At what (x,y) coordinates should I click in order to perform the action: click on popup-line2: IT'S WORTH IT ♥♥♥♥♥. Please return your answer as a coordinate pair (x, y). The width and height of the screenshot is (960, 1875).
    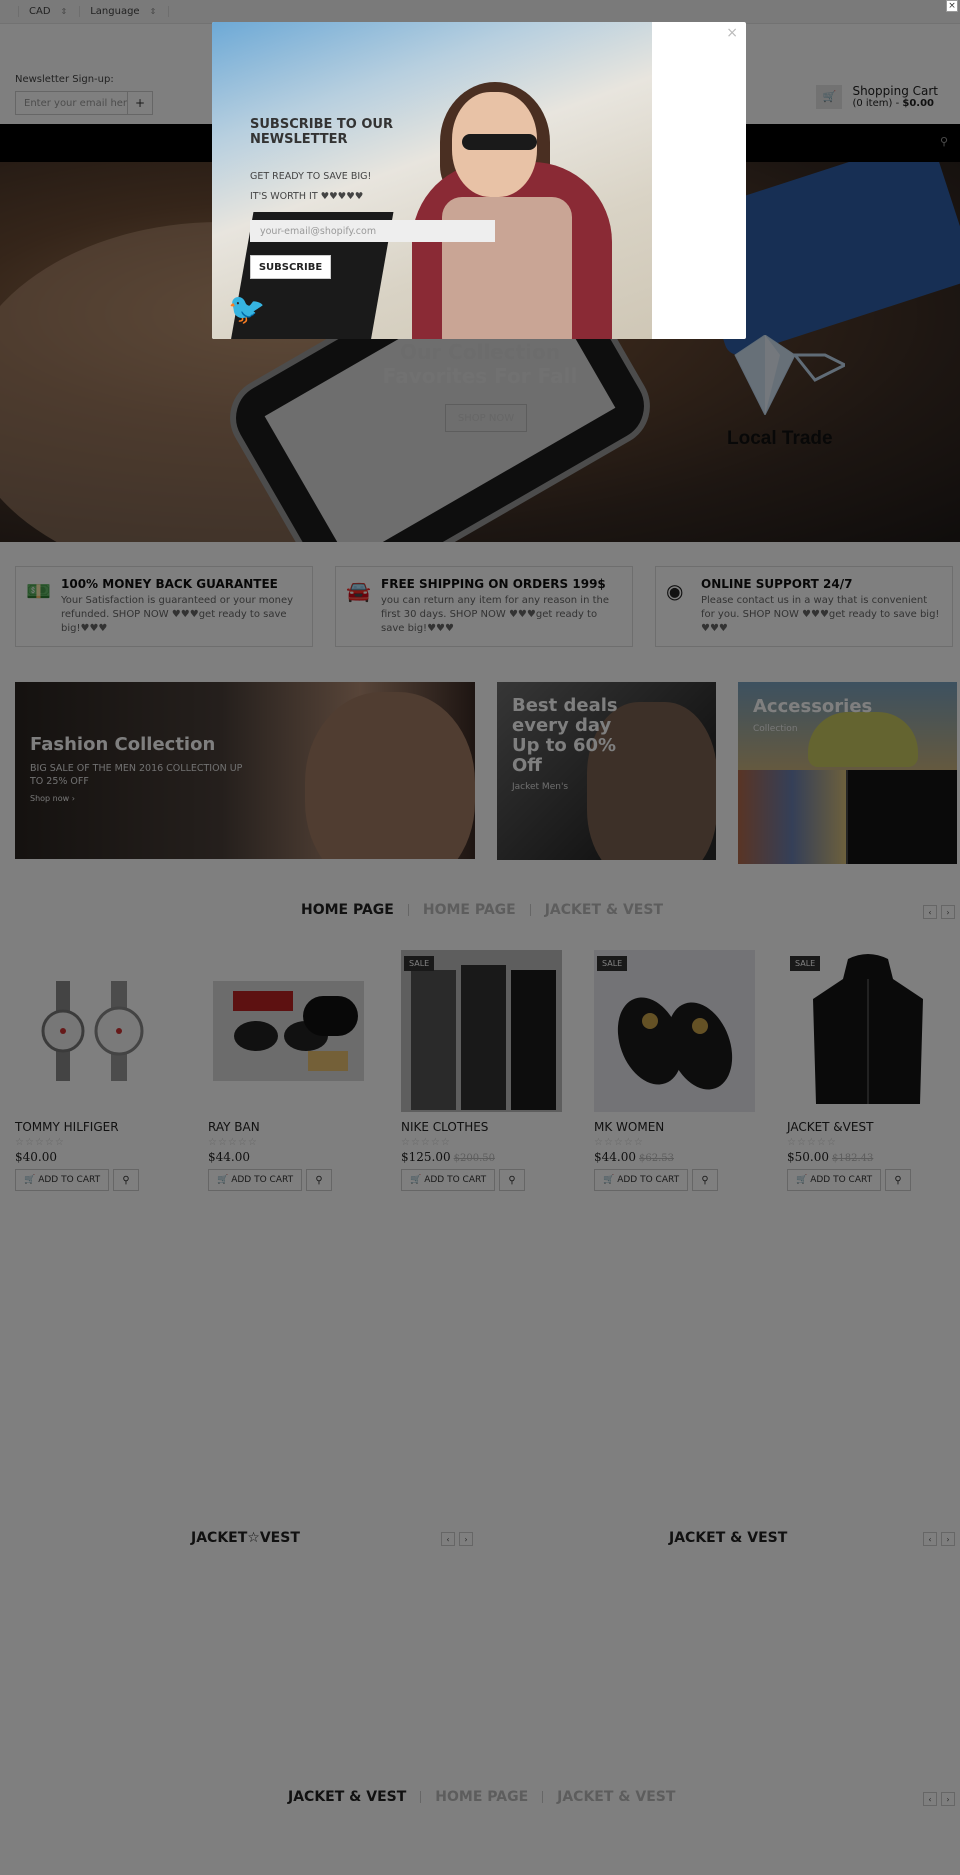
    Looking at the image, I should click on (307, 196).